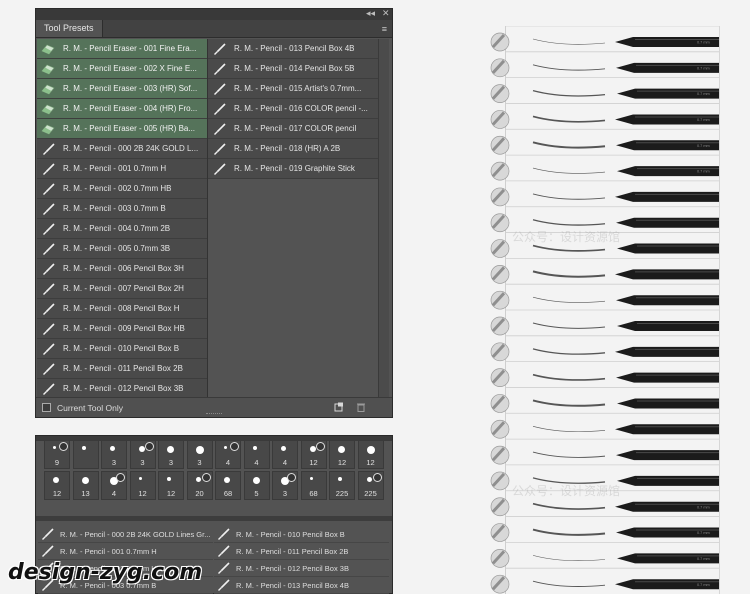 This screenshot has width=750, height=594. Describe the element at coordinates (384, 29) in the screenshot. I see `panel-menu-icon: ≡` at that location.